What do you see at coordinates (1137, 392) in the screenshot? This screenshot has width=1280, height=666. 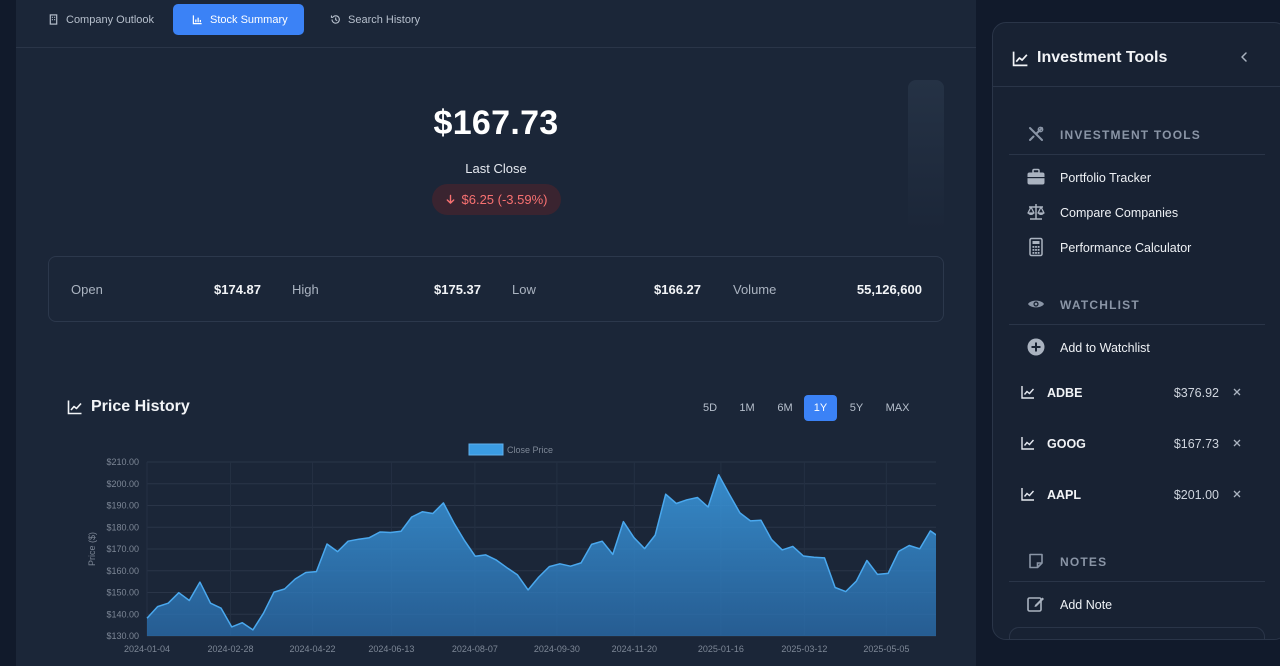 I see `watchlist-item-adbe: ADBE $376.92` at bounding box center [1137, 392].